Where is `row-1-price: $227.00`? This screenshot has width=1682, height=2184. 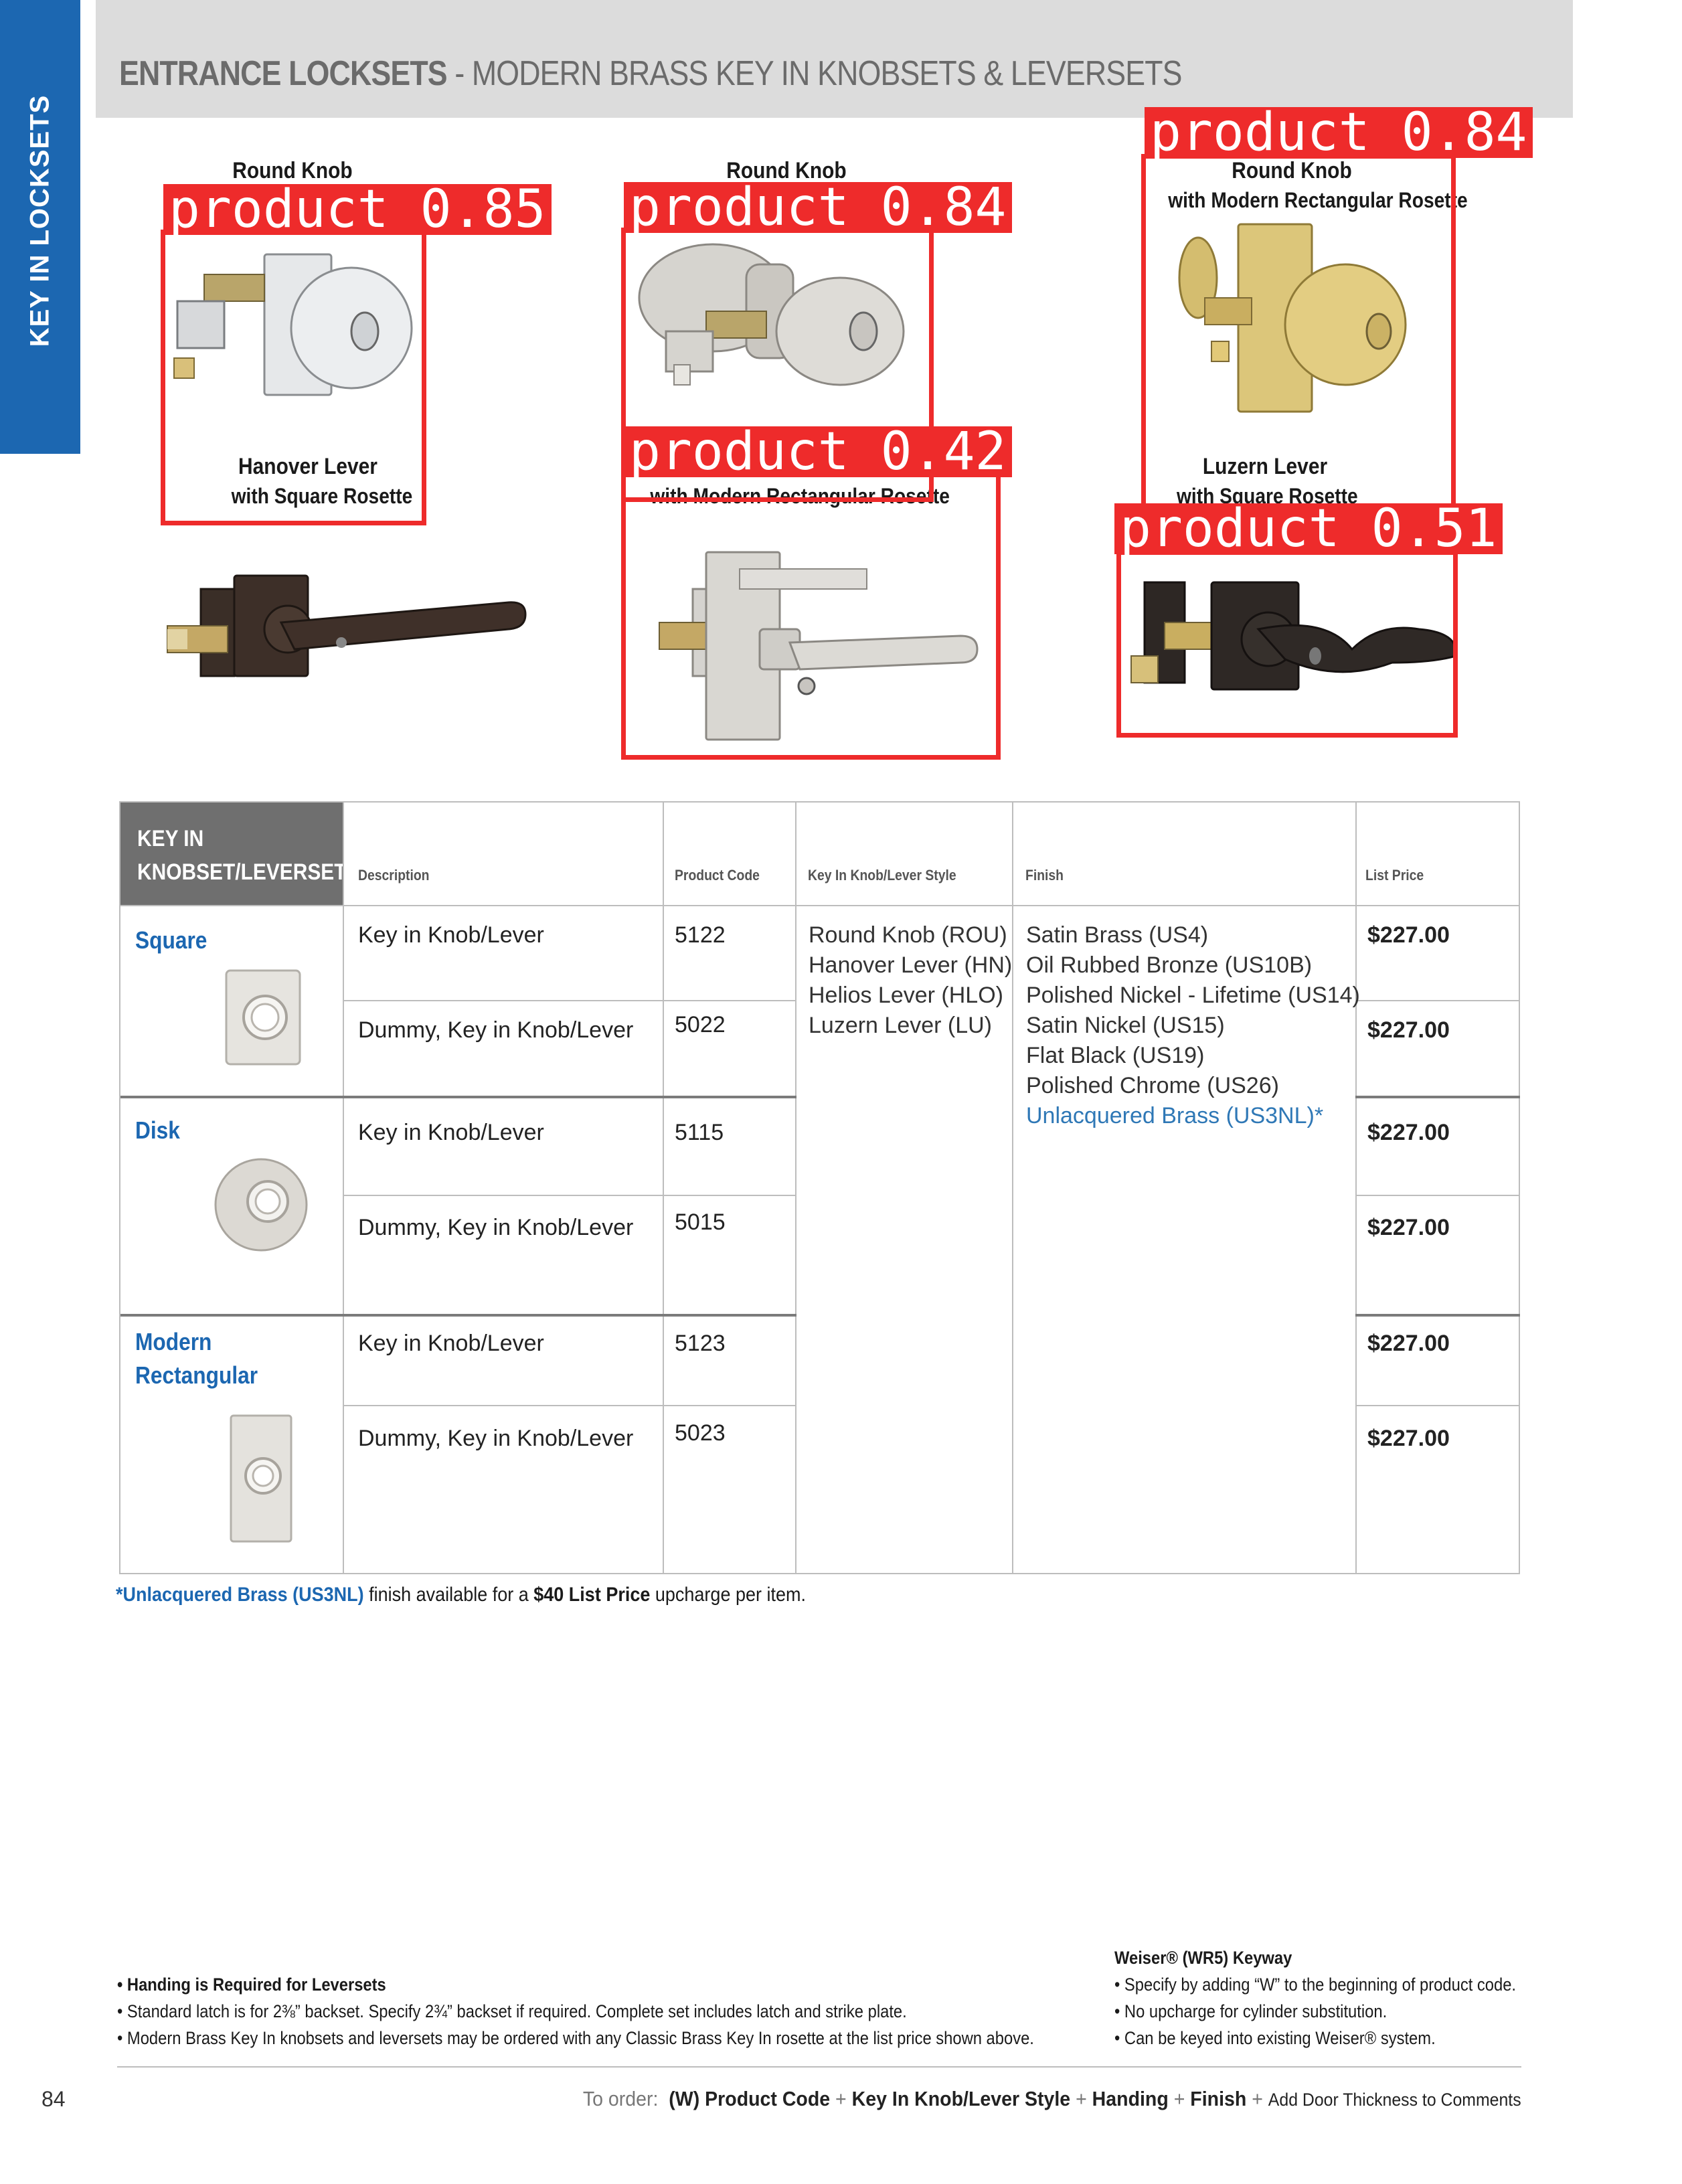
row-1-price: $227.00 is located at coordinates (1408, 935).